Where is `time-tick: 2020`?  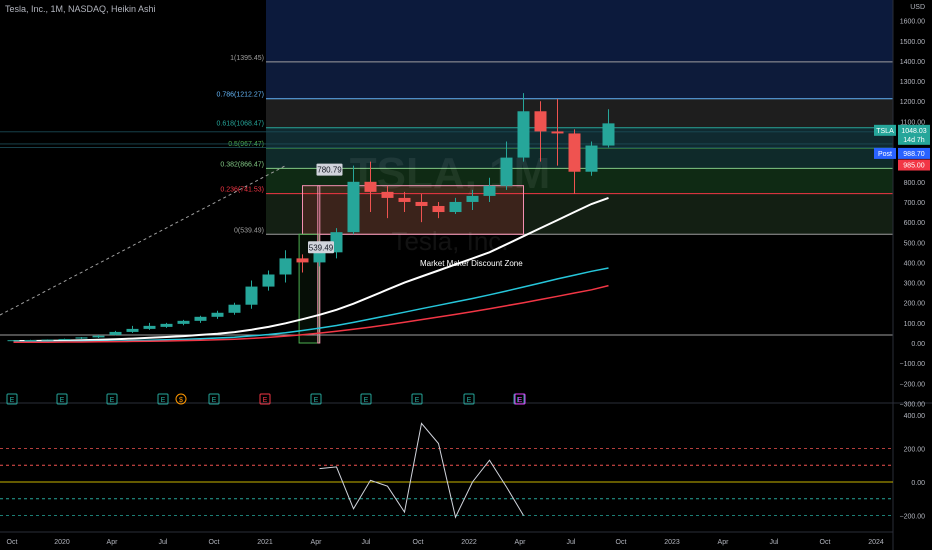
time-tick: 2020 is located at coordinates (62, 542).